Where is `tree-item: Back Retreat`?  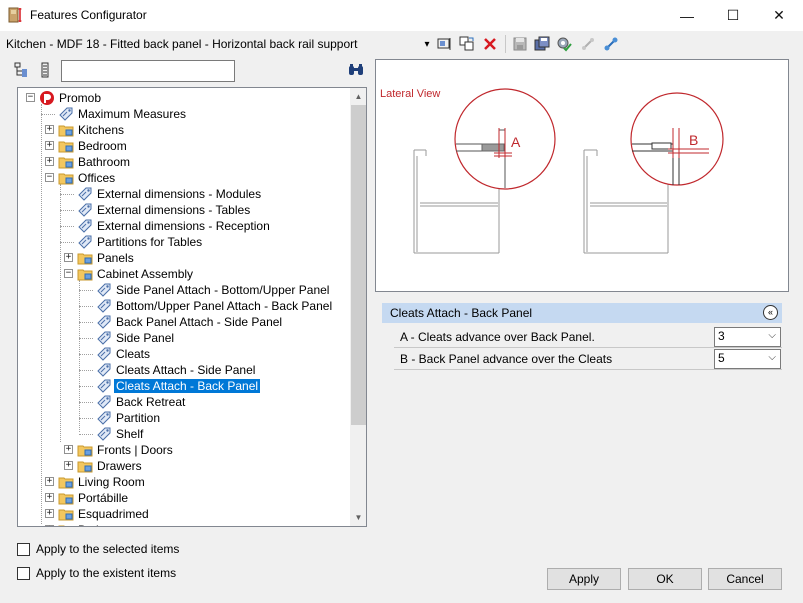
tree-item: Back Retreat is located at coordinates (183, 402).